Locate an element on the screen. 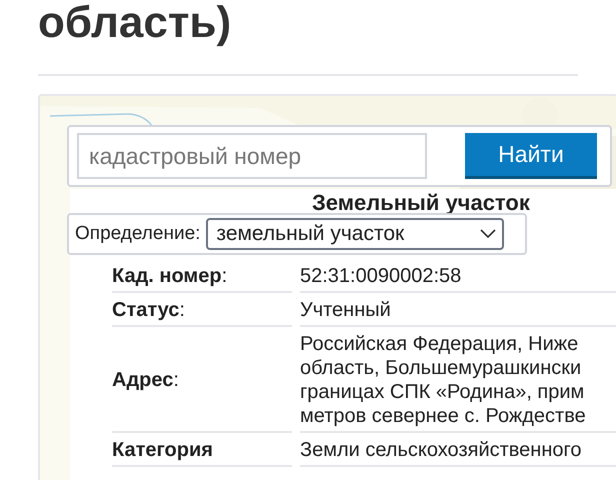 The width and height of the screenshot is (616, 480). field-label: Адрес: is located at coordinates (145, 380).